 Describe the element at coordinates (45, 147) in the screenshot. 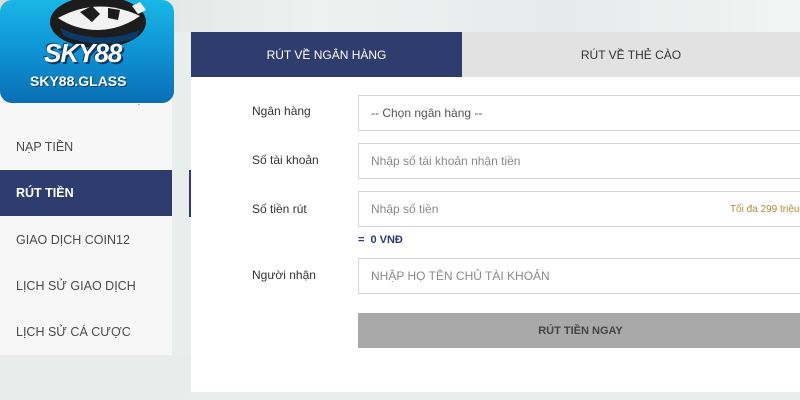

I see `sidebar-item-label: NẠP TIỀN` at that location.